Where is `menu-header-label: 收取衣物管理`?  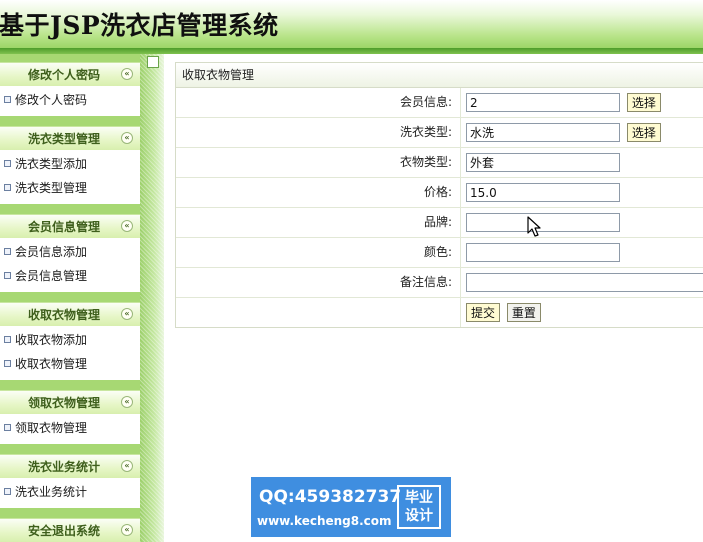 menu-header-label: 收取衣物管理 is located at coordinates (63, 315).